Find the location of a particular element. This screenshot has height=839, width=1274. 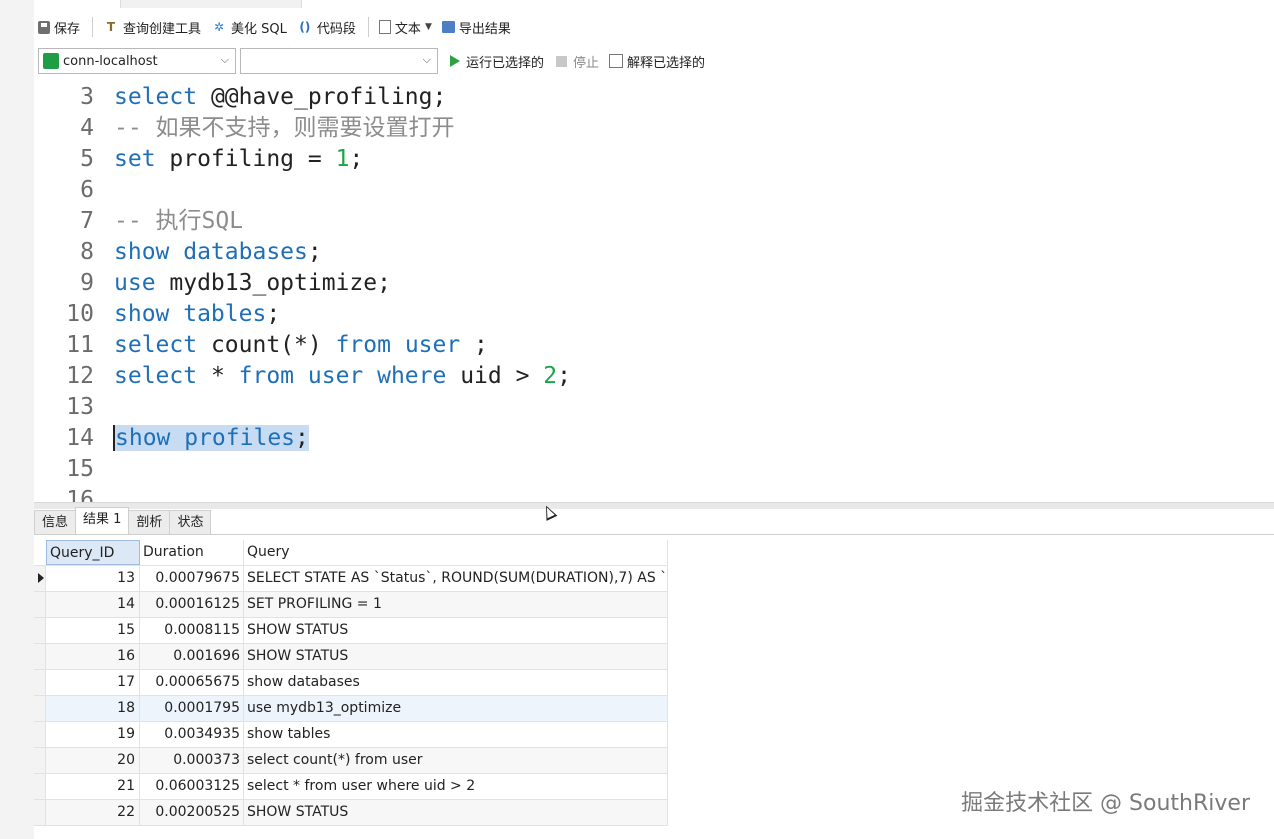

result-tab: 结果 1 is located at coordinates (102, 520).